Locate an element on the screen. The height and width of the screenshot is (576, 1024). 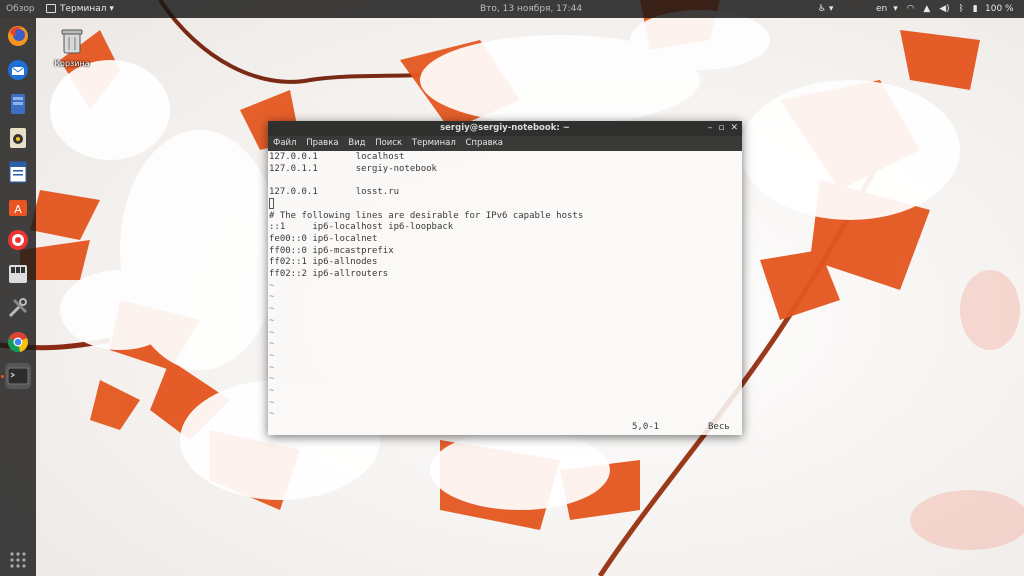
clock: Вто, 13 ноября, 17:44 is located at coordinates (531, 9).